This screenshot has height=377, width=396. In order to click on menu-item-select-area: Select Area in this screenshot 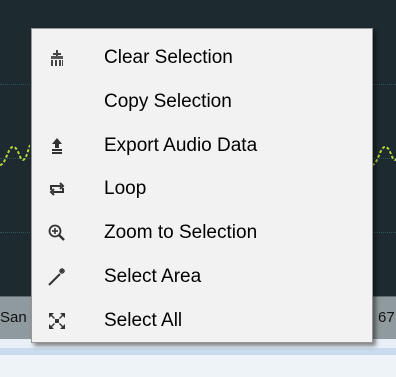, I will do `click(202, 277)`.